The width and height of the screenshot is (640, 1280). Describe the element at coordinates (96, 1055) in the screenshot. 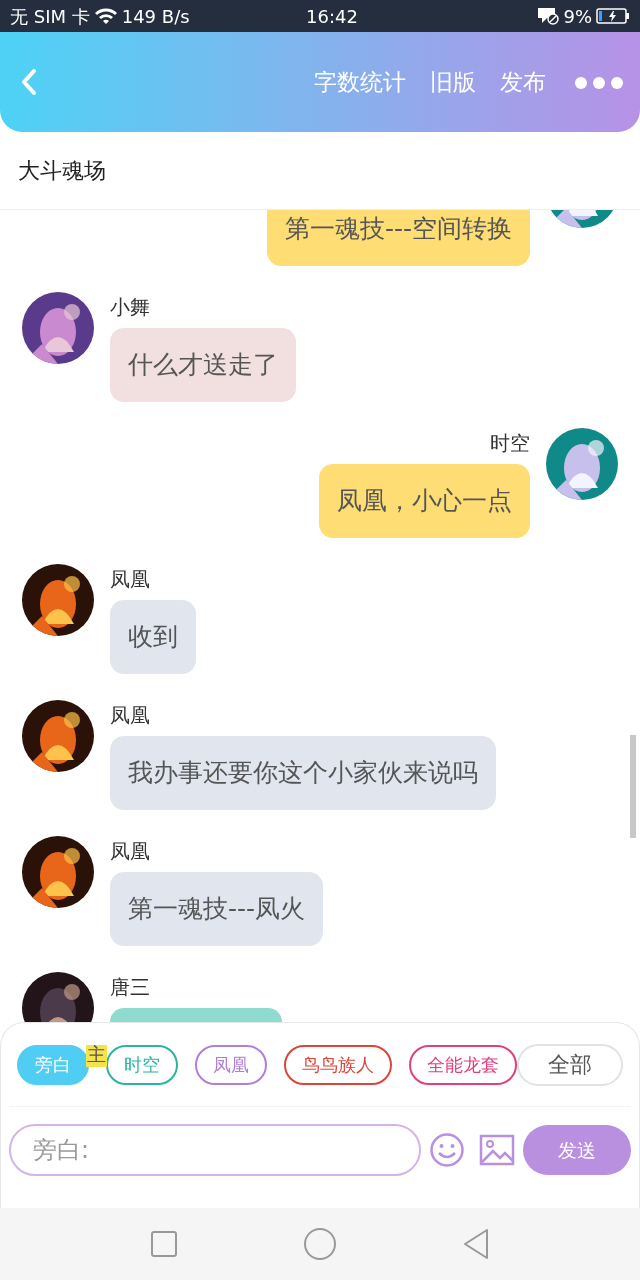

I see `main-role-tag: 主` at that location.